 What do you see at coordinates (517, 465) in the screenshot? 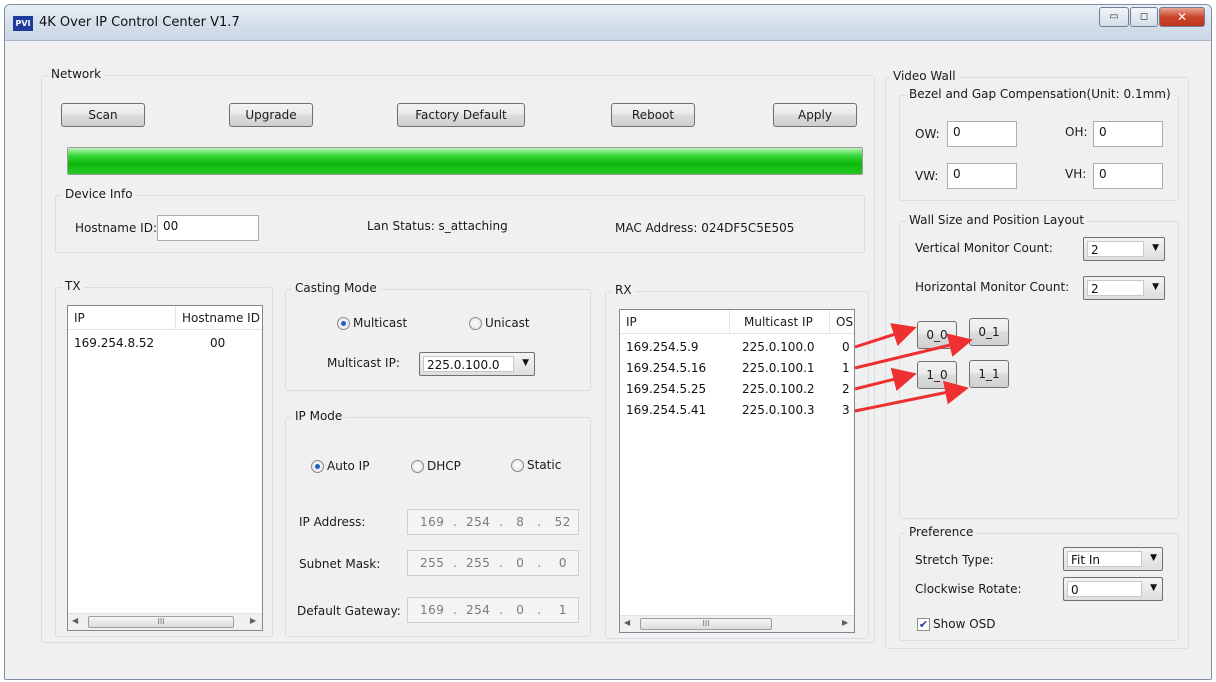
I see `static-radio` at bounding box center [517, 465].